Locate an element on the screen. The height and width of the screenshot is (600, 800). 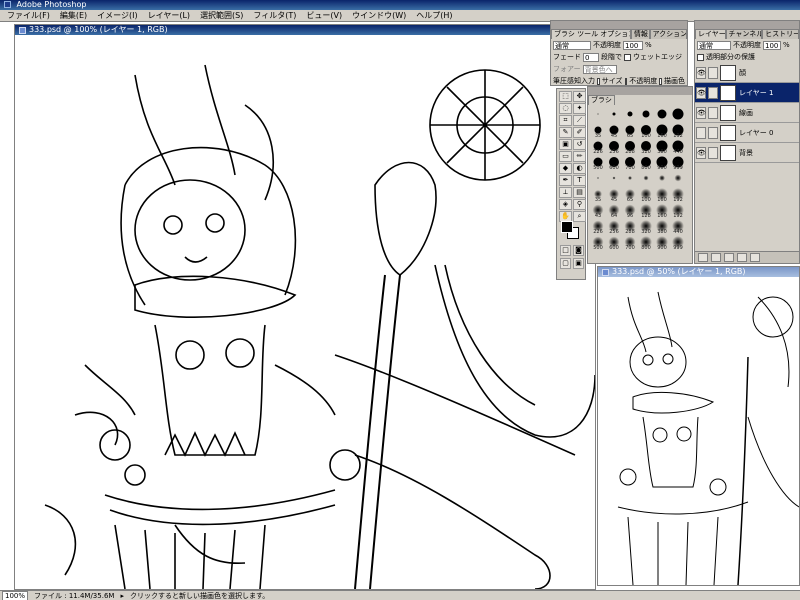
size-checkbox is located at coordinates (598, 81).